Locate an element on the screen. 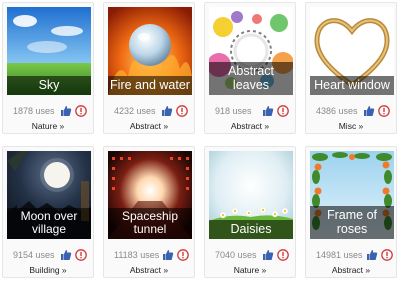  template-card-frame-of-roses: Frame of roses 14981 uses Abstract » is located at coordinates (351, 212).